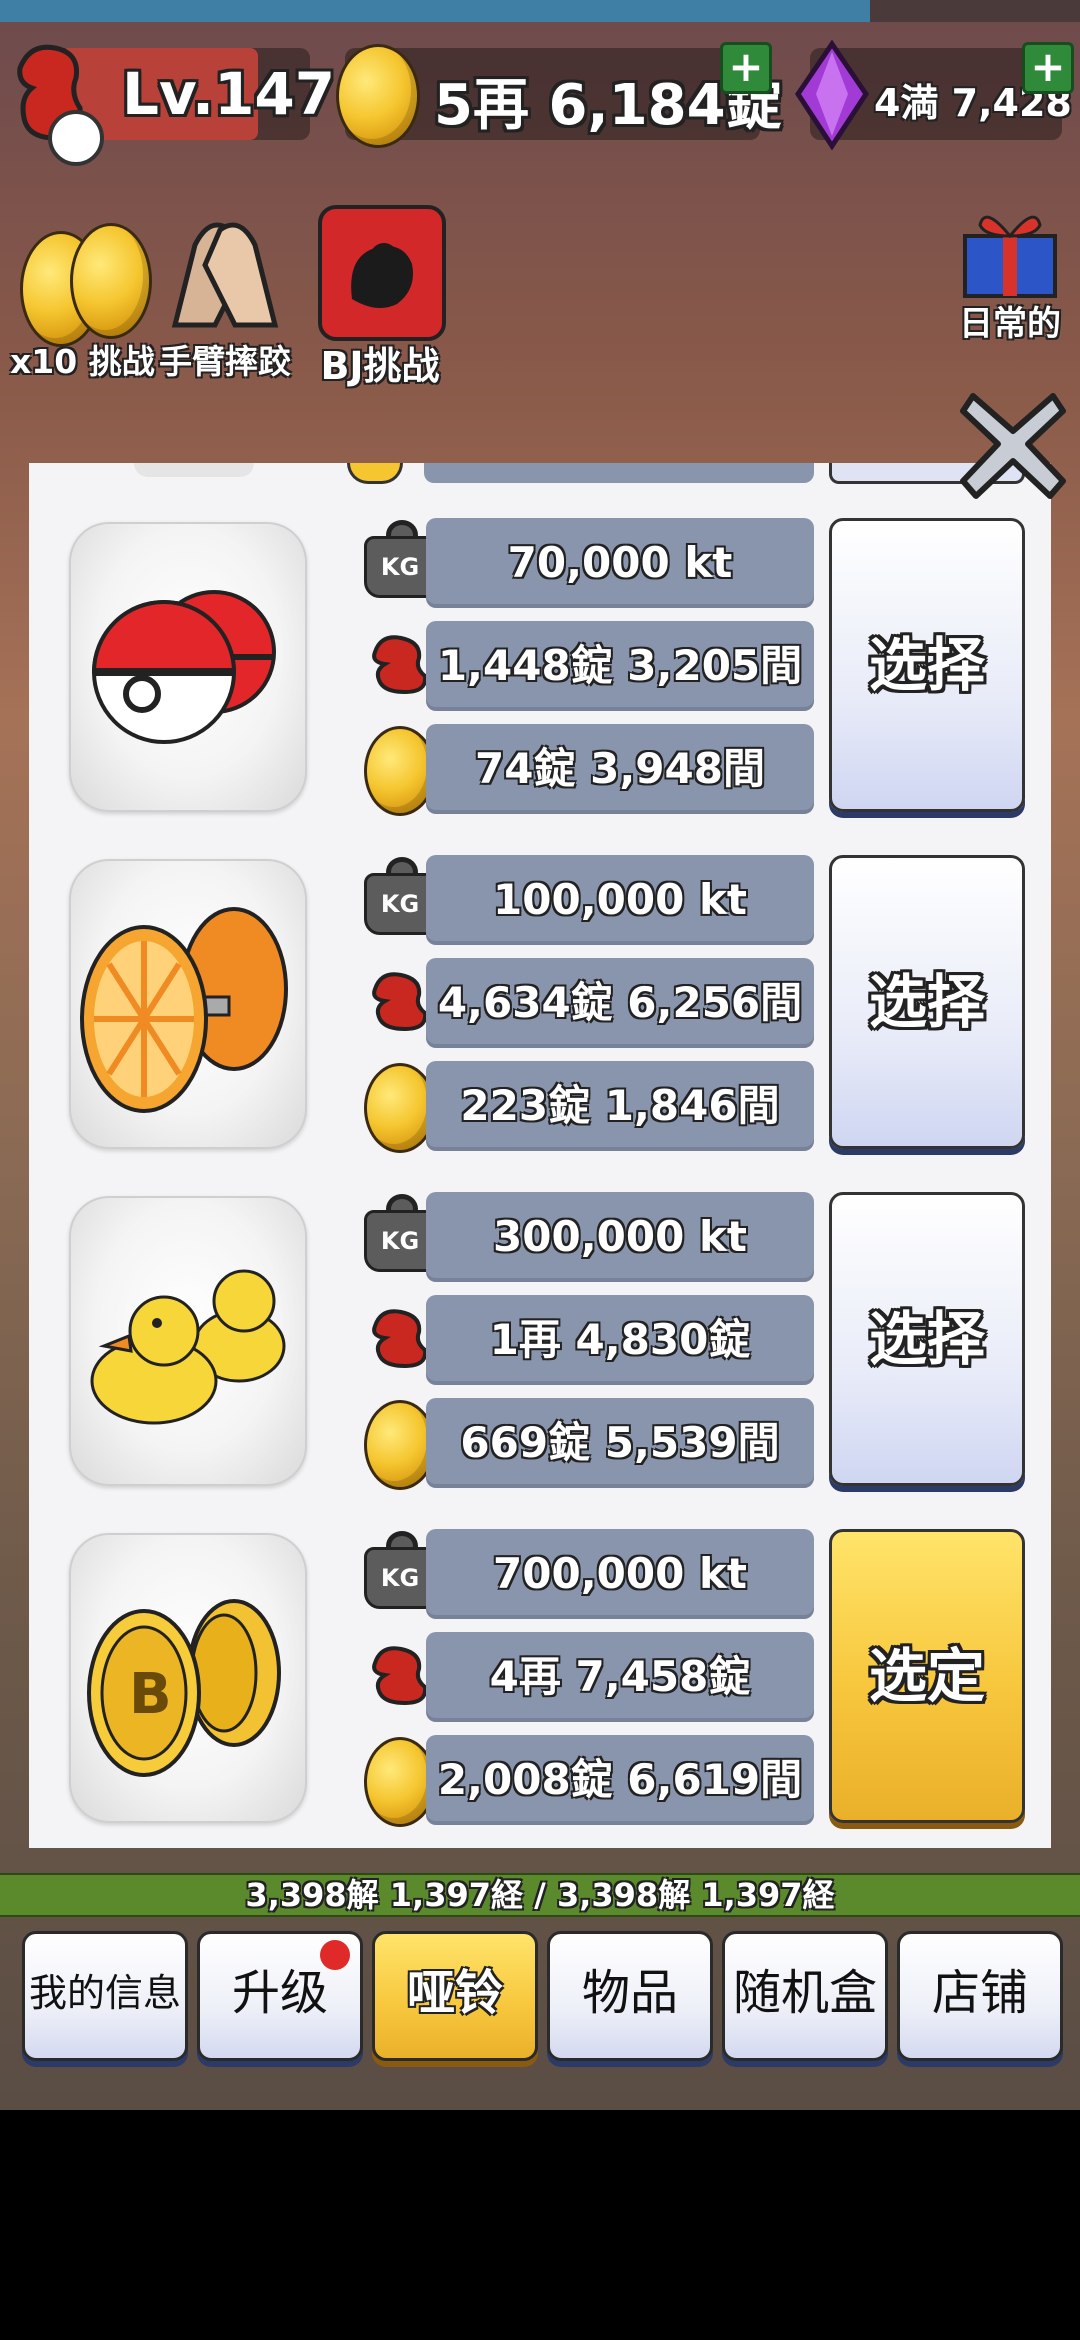 The image size is (1080, 2340). What do you see at coordinates (629, 1993) in the screenshot?
I see `tab-label: 物品` at bounding box center [629, 1993].